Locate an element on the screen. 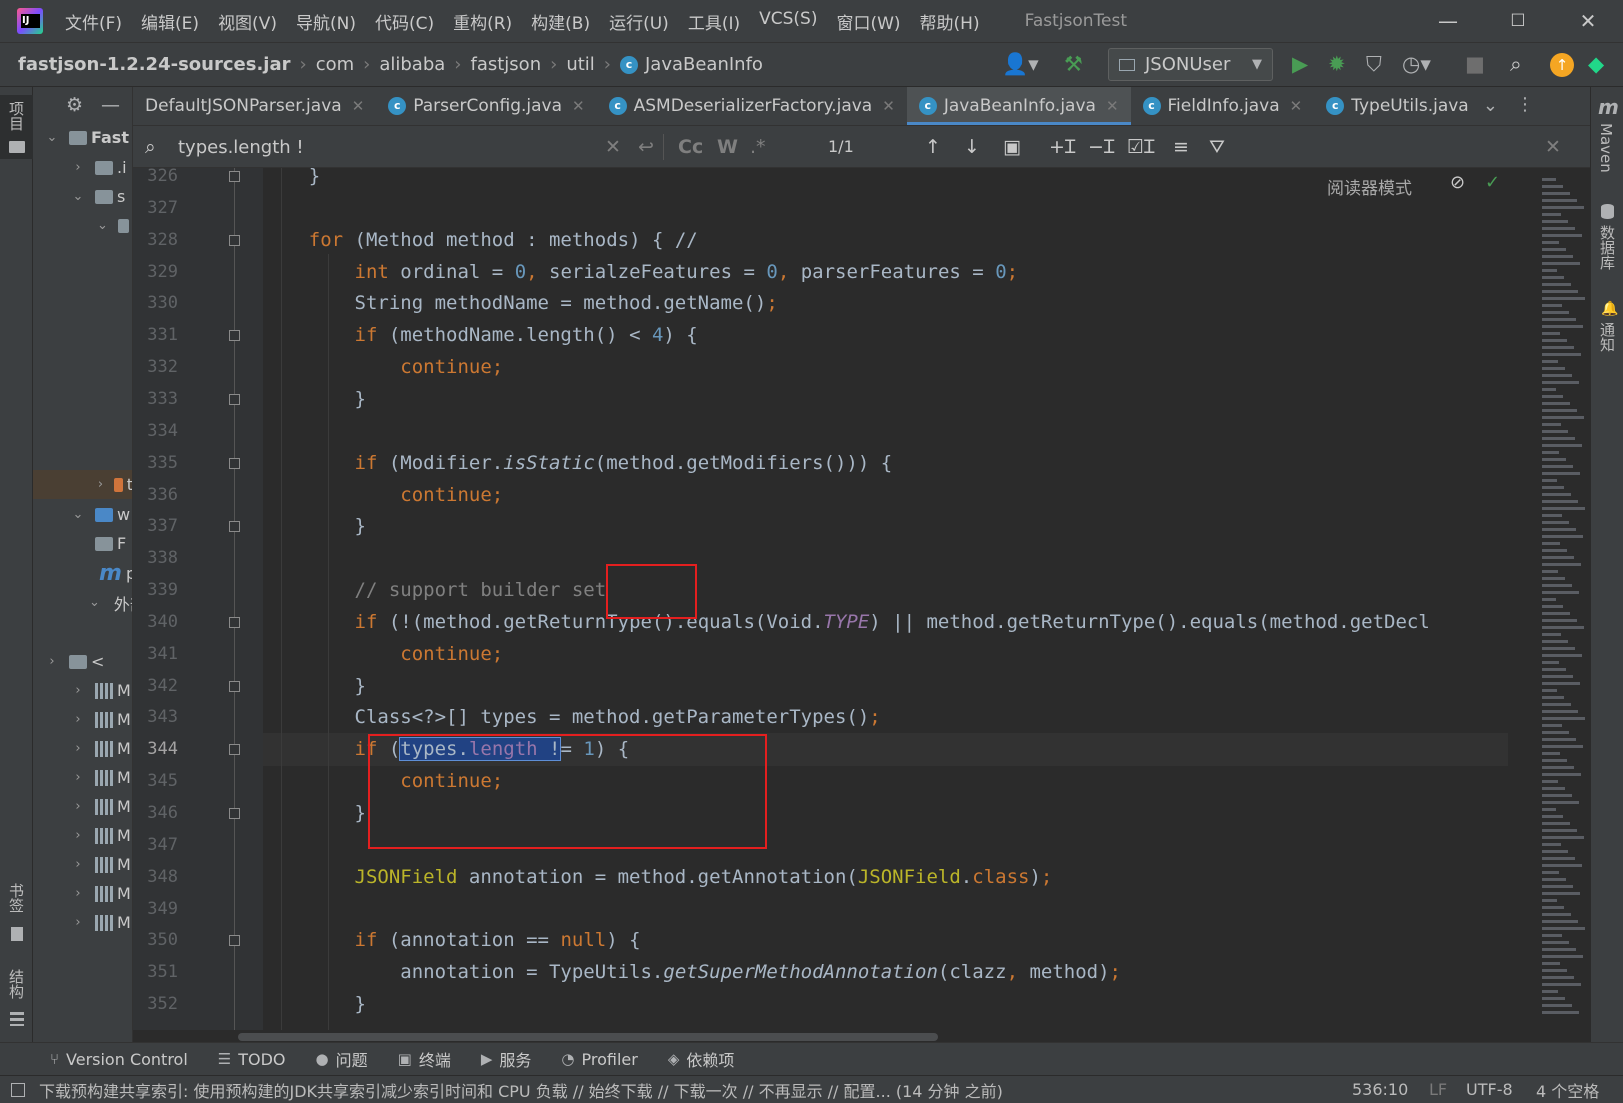  editor-tab: c ASMDeserializerFactory.java ✕ is located at coordinates (752, 106).